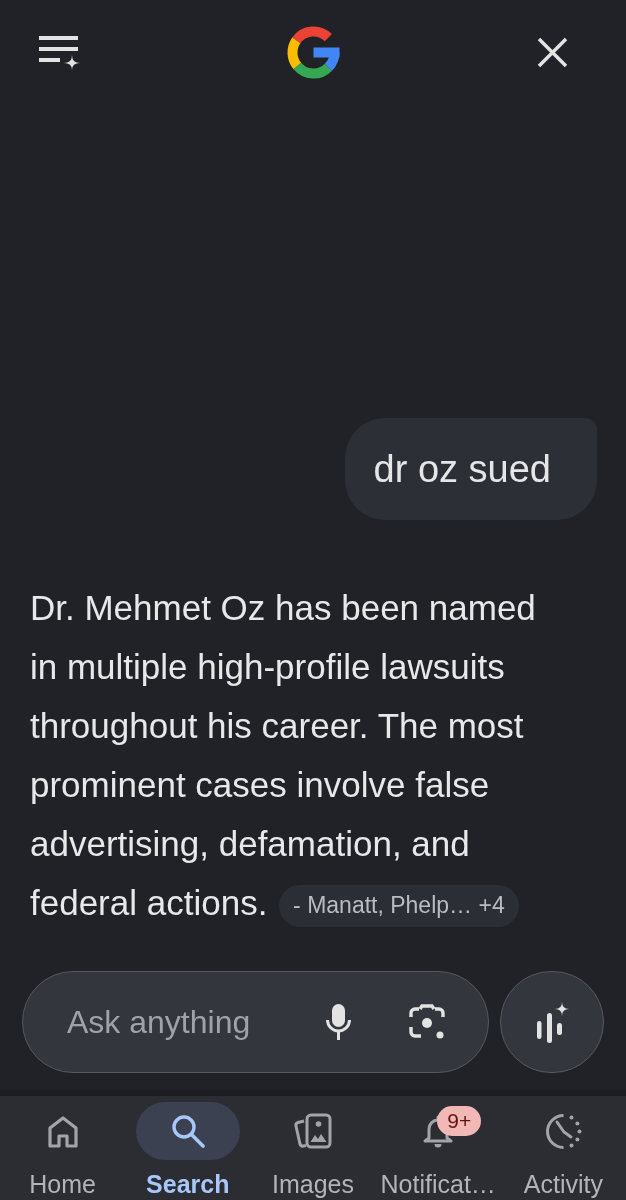  What do you see at coordinates (427, 1022) in the screenshot?
I see `camera-search-icon` at bounding box center [427, 1022].